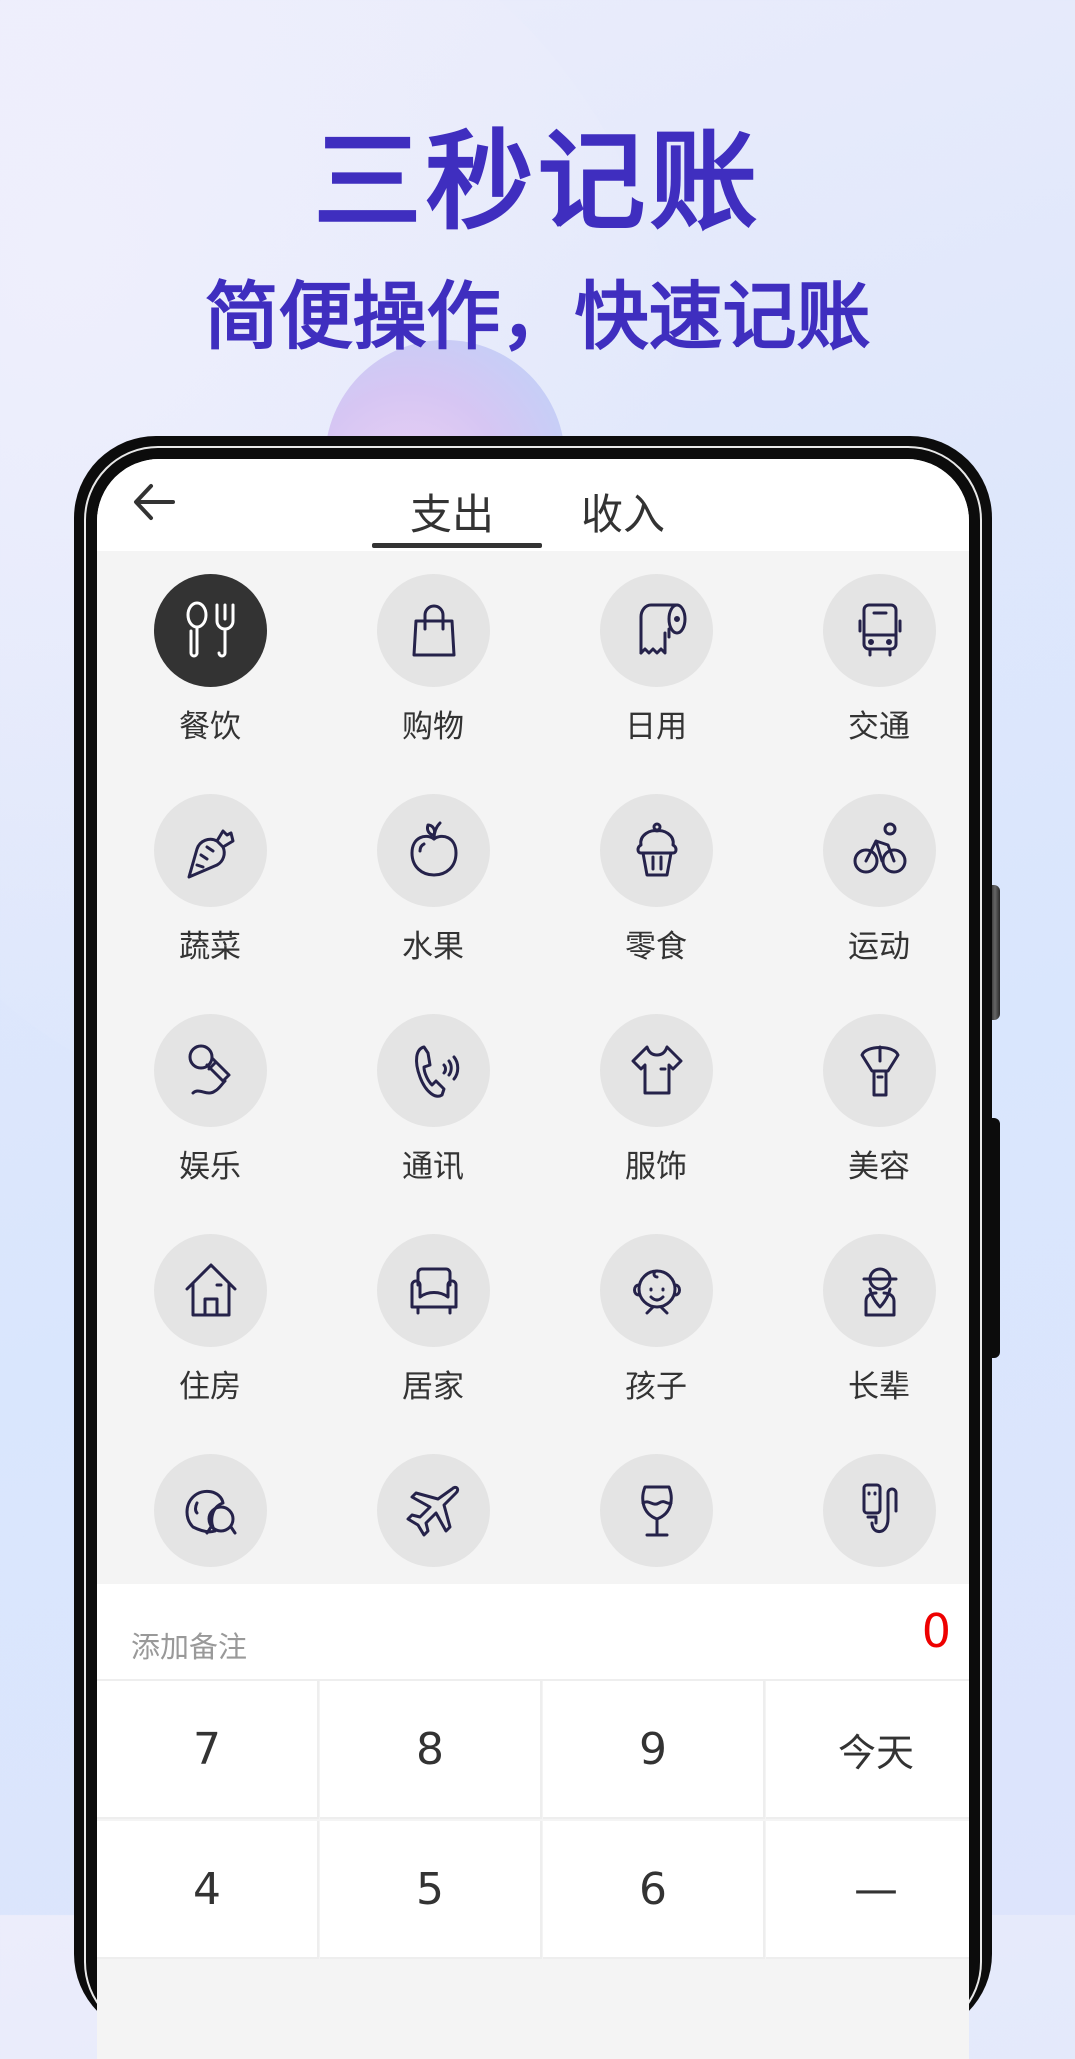  I want to click on category-水果: 水果, so click(429, 881).